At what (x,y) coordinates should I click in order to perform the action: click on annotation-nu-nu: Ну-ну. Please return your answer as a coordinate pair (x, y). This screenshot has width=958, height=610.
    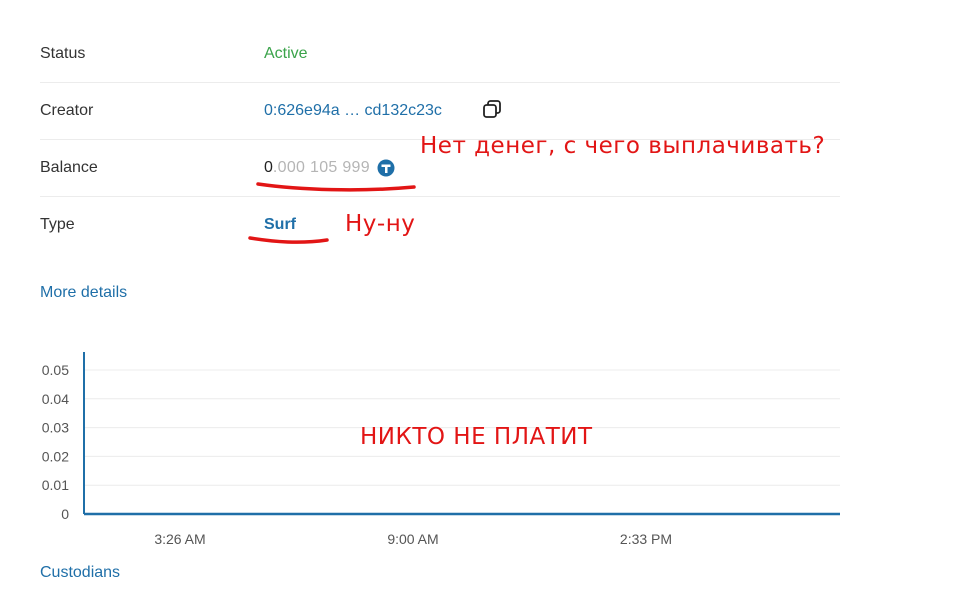
    Looking at the image, I should click on (380, 224).